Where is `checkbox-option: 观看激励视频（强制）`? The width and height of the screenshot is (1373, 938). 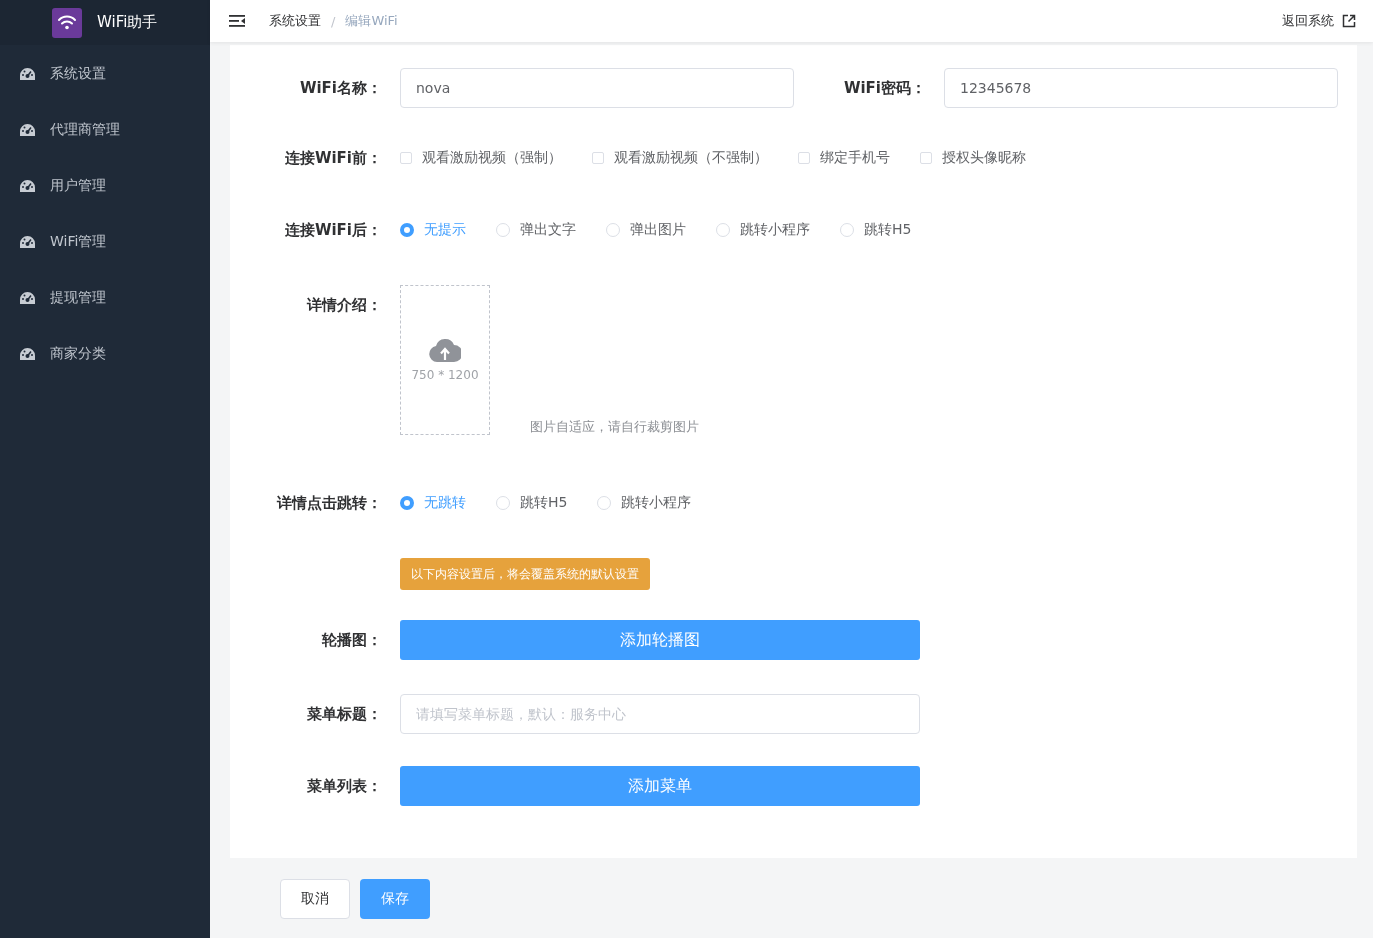 checkbox-option: 观看激励视频（强制） is located at coordinates (481, 158).